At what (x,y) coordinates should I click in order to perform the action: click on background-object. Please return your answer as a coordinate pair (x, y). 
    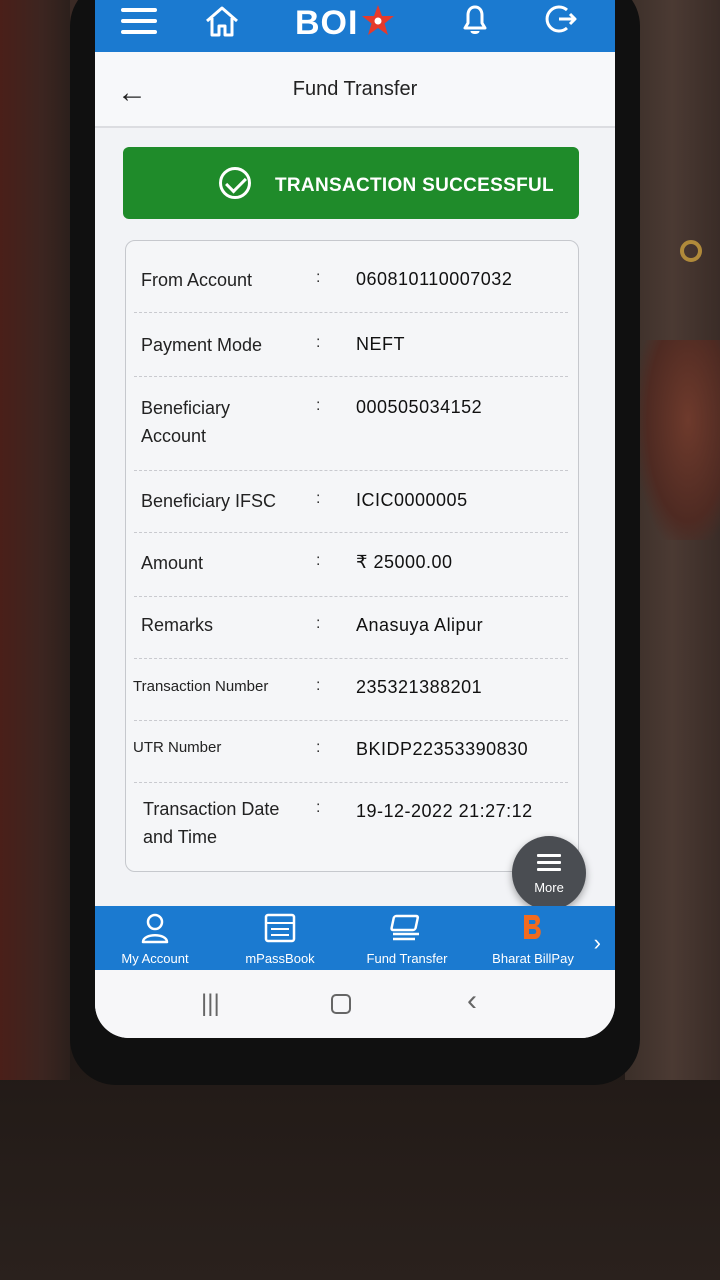
    Looking at the image, I should click on (680, 440).